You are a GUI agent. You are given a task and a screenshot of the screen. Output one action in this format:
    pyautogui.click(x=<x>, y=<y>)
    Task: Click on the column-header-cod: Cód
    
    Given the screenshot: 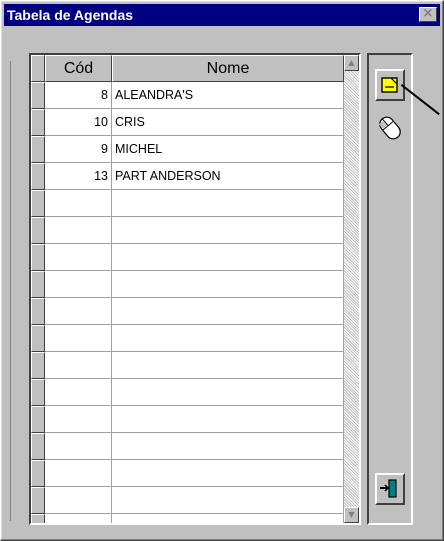 What is the action you would take?
    pyautogui.click(x=78, y=68)
    